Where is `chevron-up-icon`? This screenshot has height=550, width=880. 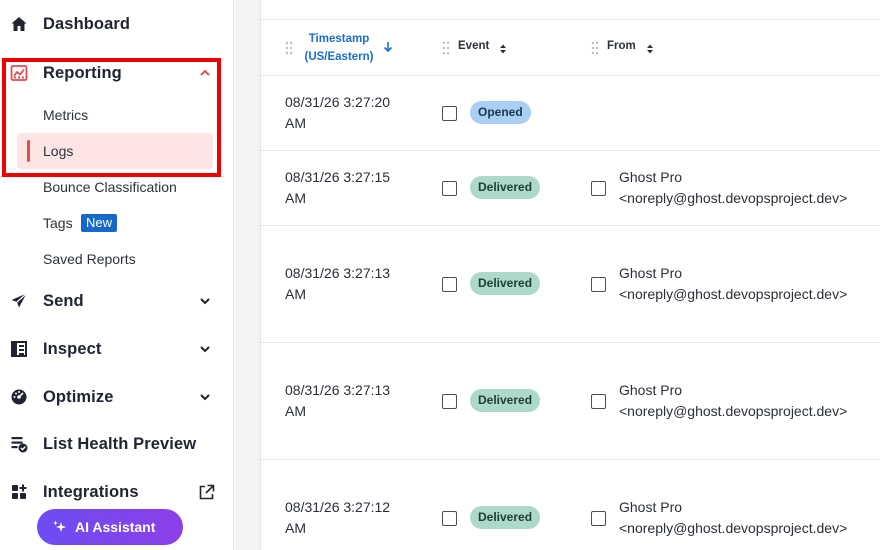 chevron-up-icon is located at coordinates (205, 73).